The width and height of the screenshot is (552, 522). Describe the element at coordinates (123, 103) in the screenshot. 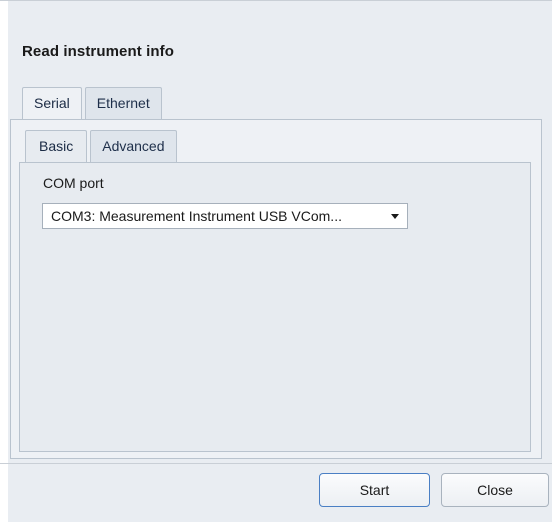

I see `tab-ethernet: Ethernet` at that location.